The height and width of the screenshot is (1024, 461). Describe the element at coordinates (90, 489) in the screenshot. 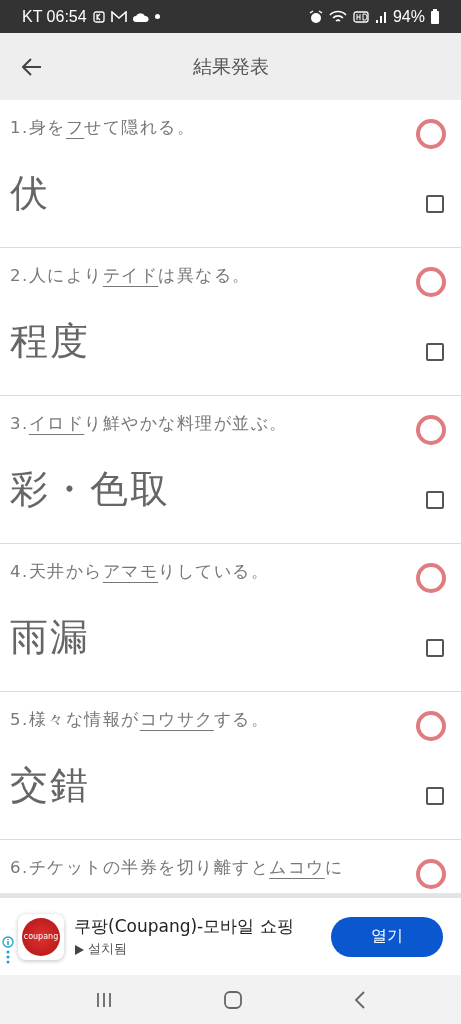

I see `answer-text: 彩・色取` at that location.